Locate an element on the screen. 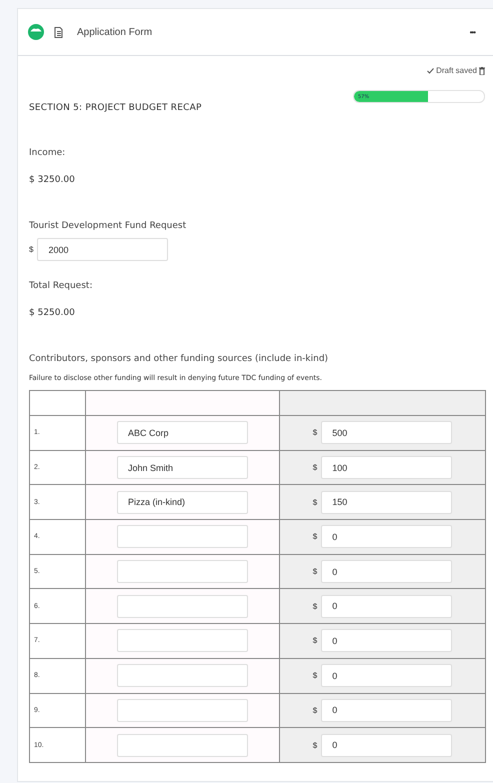 Image resolution: width=493 pixels, height=783 pixels. section-title: SECTION 5: PROJECT BUDGET RECAP is located at coordinates (116, 108).